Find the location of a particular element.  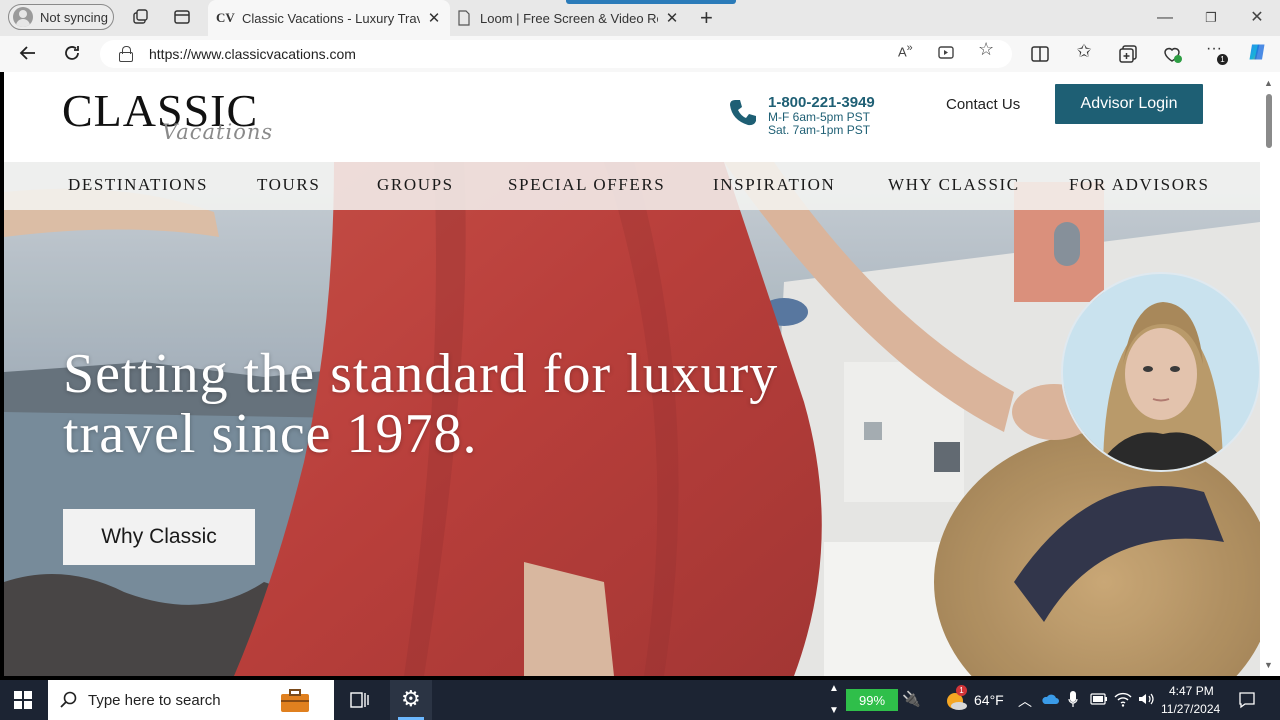

tab-classic-vacations: CV Classic Vacations - Luxury Travel S ✕ is located at coordinates (329, 18).